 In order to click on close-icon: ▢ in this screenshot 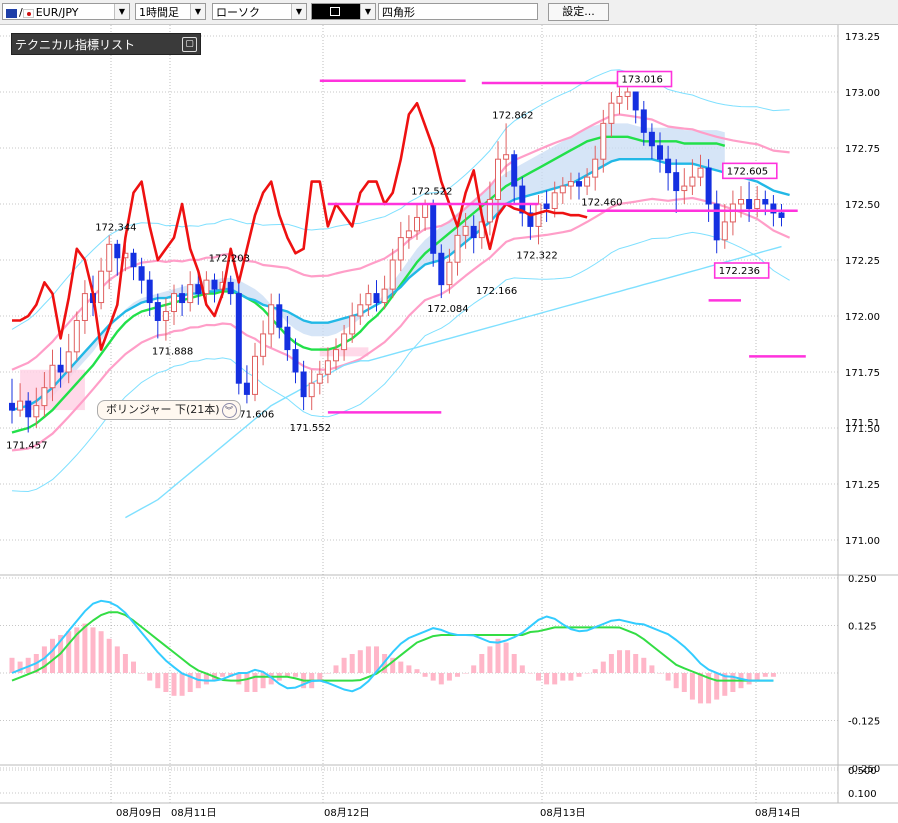, I will do `click(189, 44)`.